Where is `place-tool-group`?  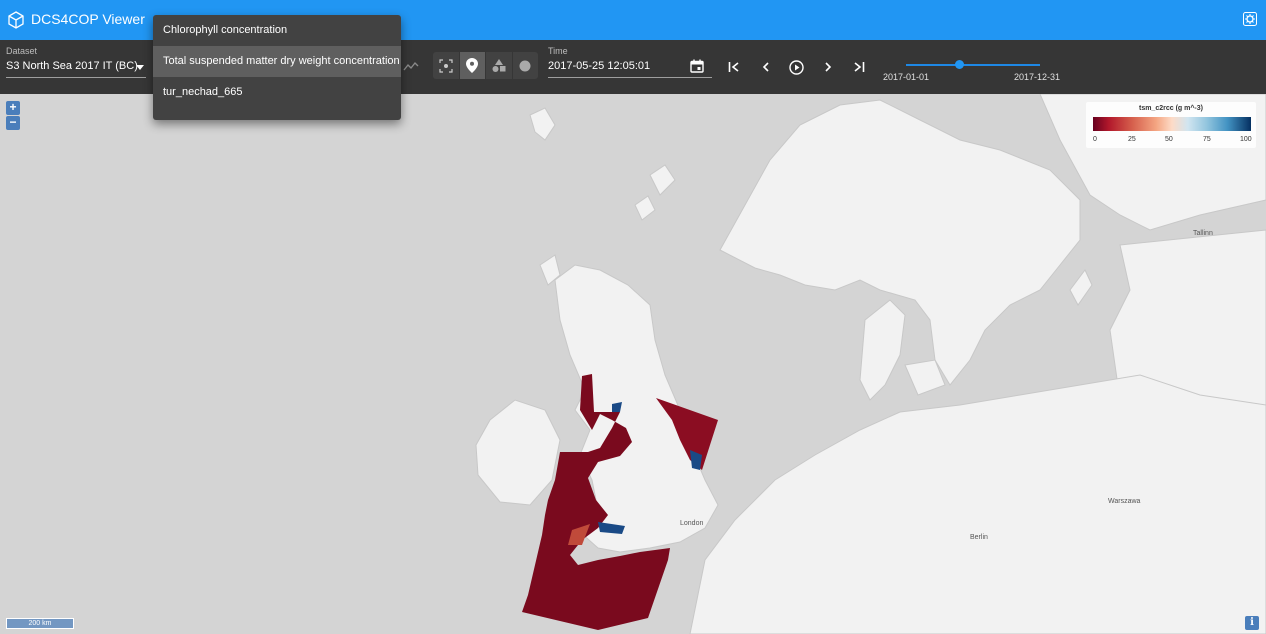
place-tool-group is located at coordinates (485, 65).